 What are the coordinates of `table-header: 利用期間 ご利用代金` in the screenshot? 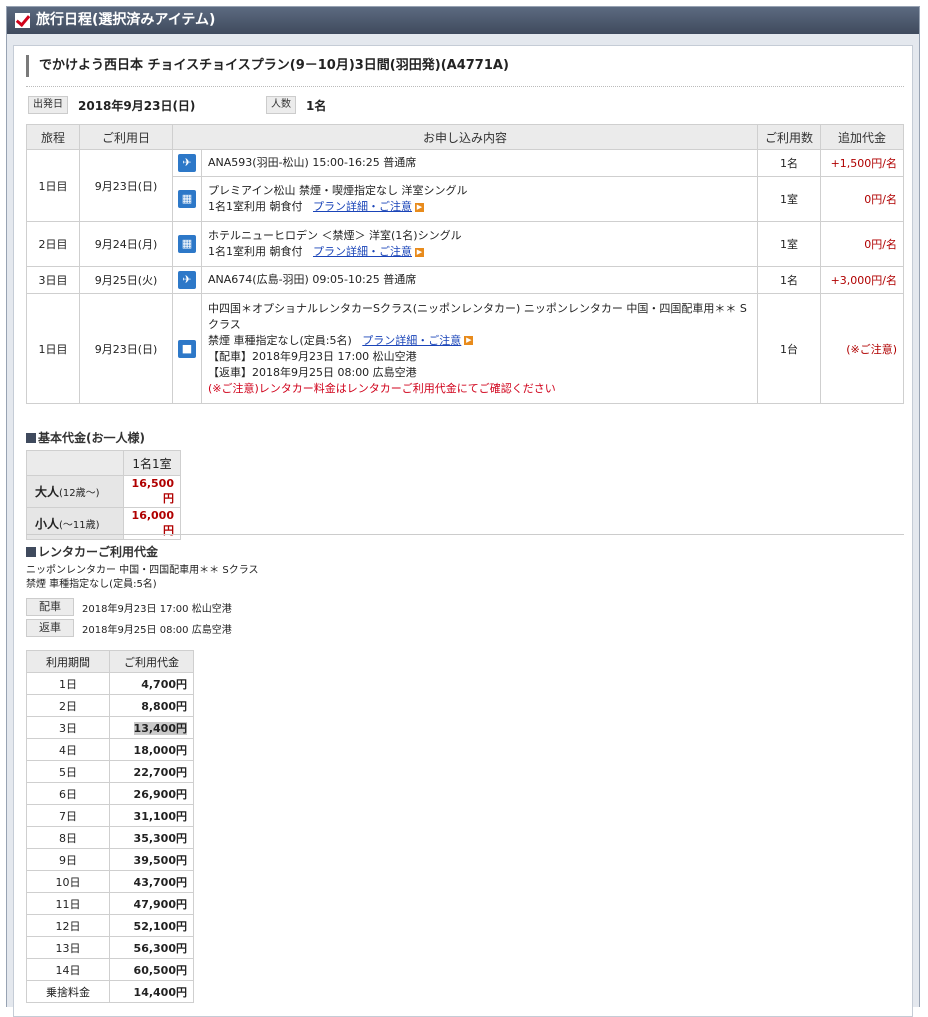 It's located at (110, 661).